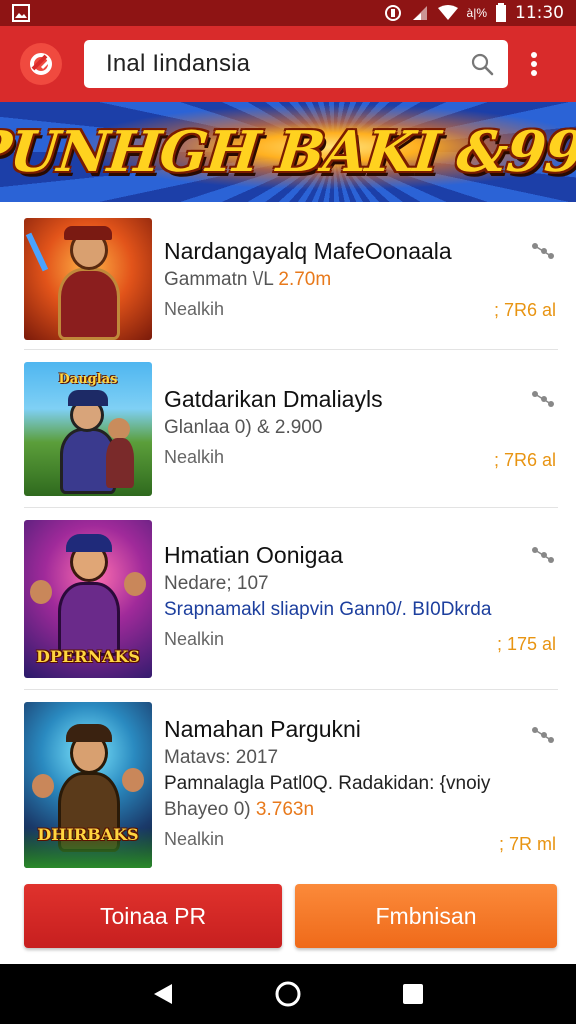 This screenshot has height=1024, width=576. What do you see at coordinates (210, 809) in the screenshot?
I see `item-subtitle-2-text: Bhayeo 0)` at bounding box center [210, 809].